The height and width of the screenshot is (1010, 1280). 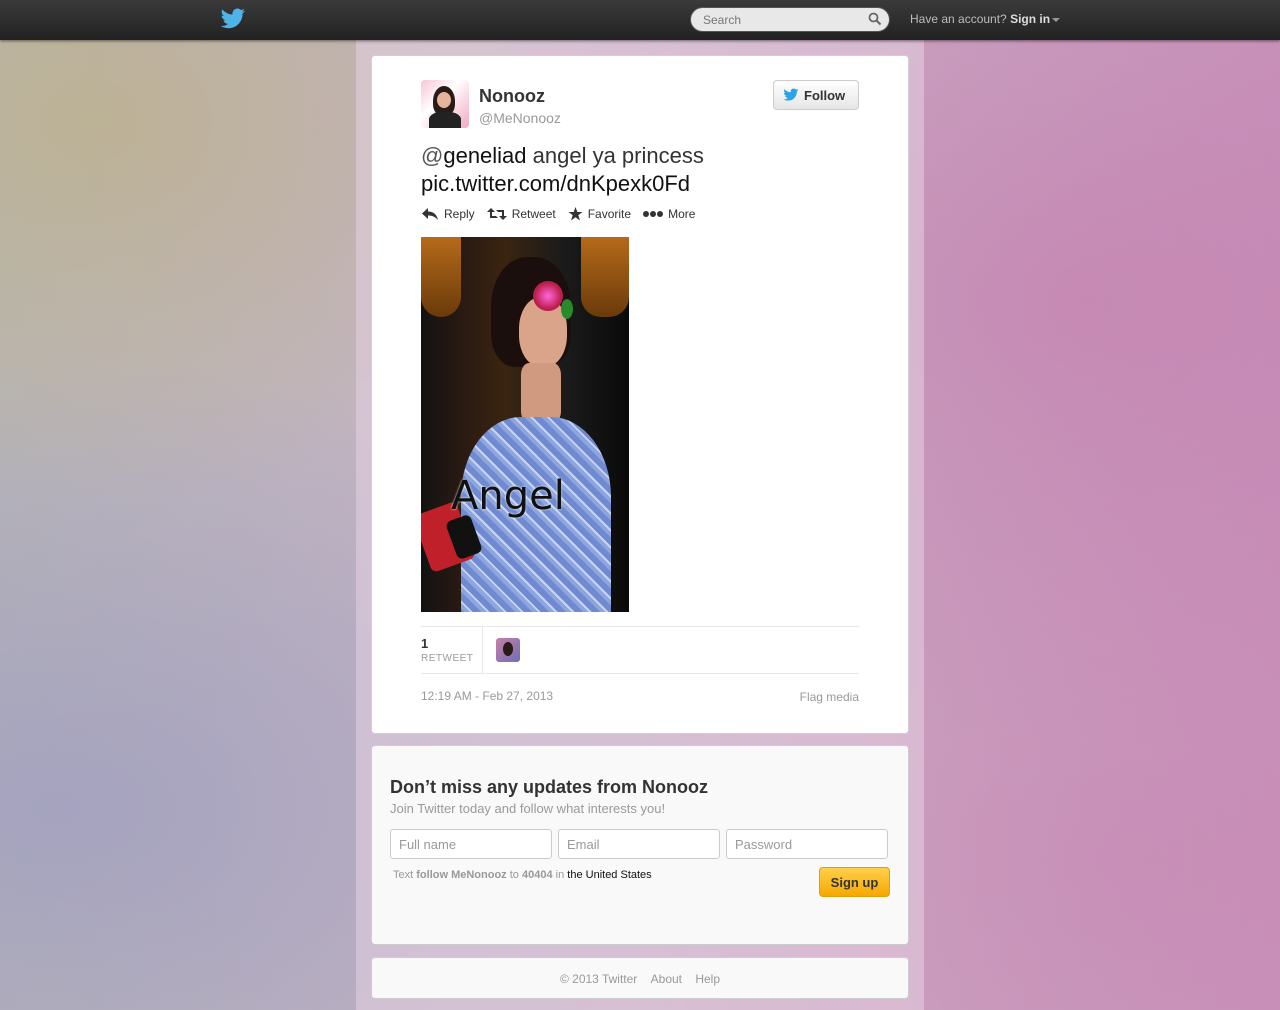 I want to click on avatar-dress, so click(x=445, y=120).